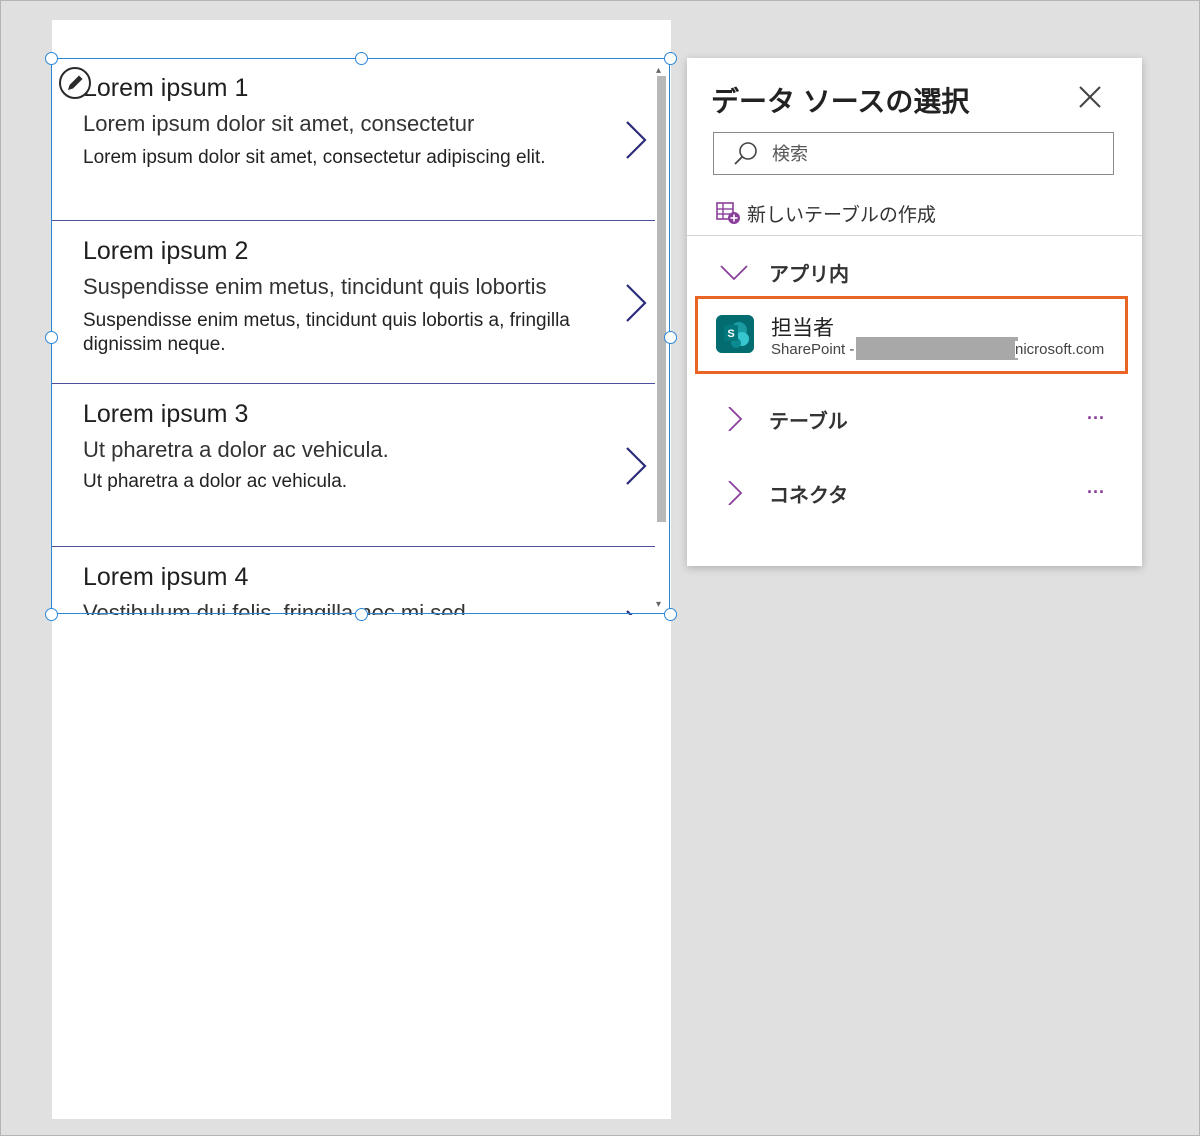  Describe the element at coordinates (166, 577) in the screenshot. I see `item-title: Lorem ipsum 4` at that location.